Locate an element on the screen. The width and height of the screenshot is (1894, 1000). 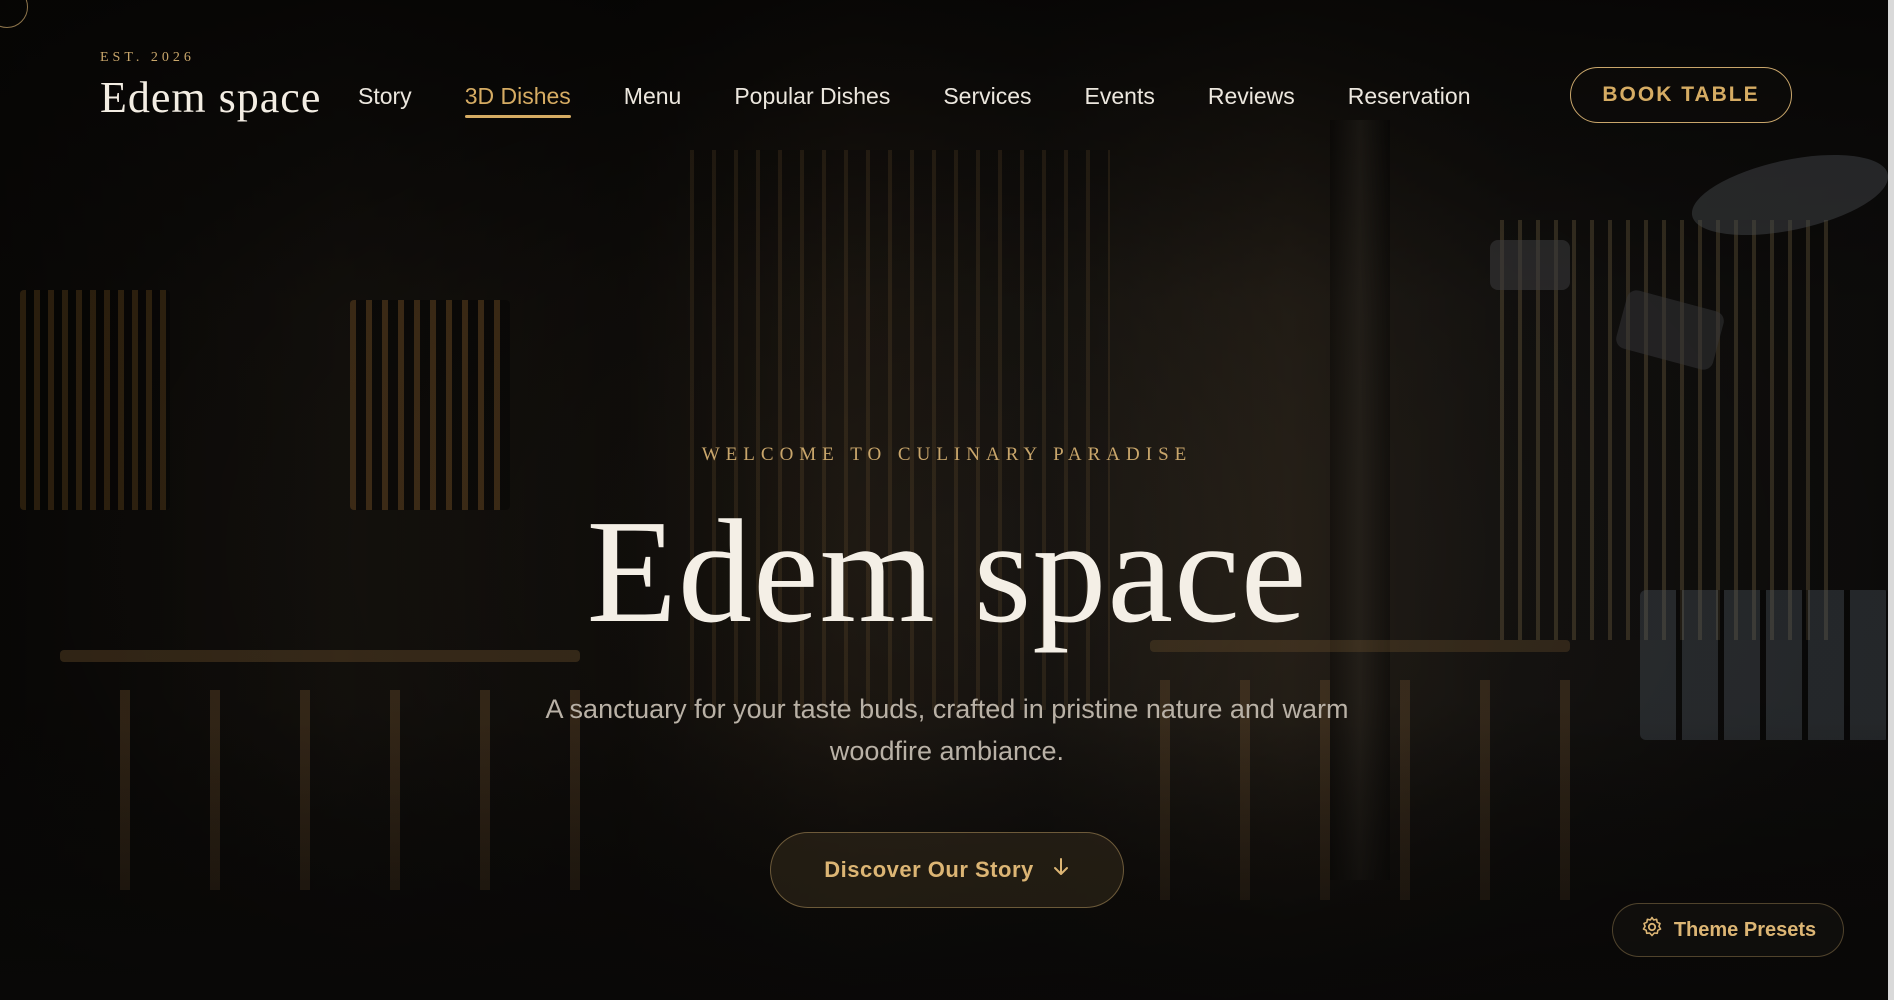
brand-logo: EST. 2026 Edem space is located at coordinates (210, 85).